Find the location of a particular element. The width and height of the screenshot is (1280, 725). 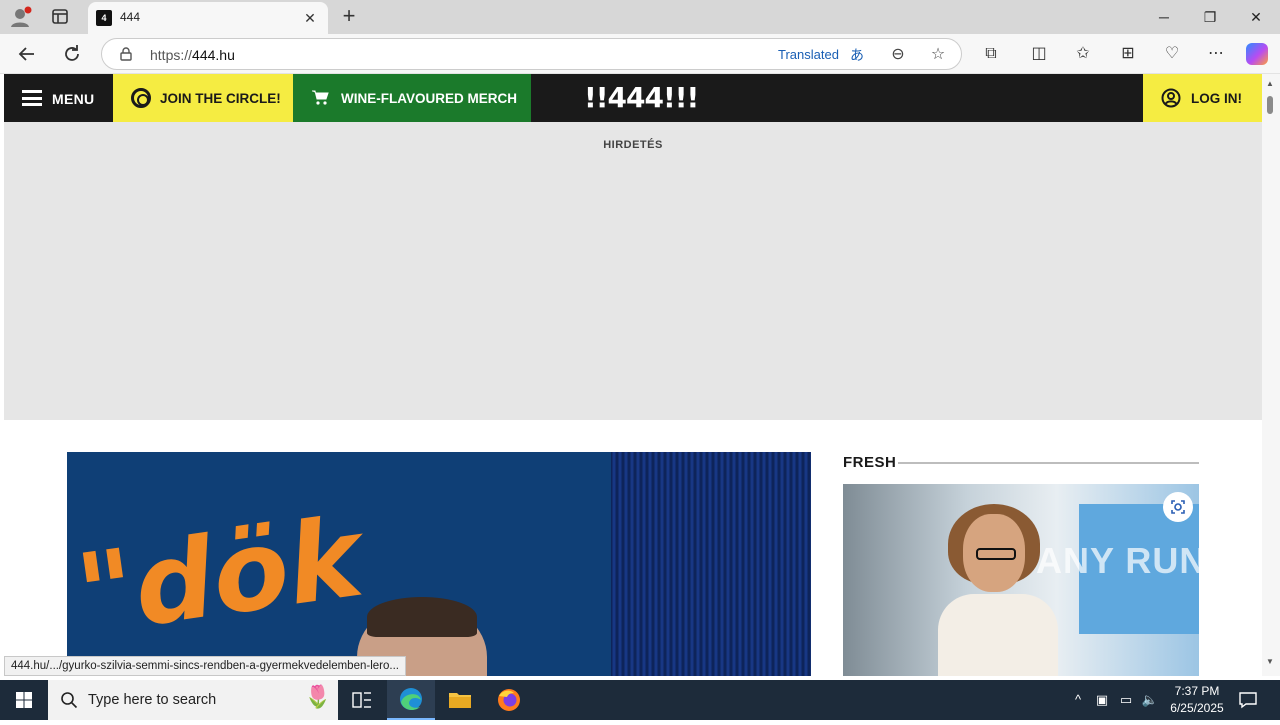

close-window-button: ✕ is located at coordinates (1256, 17).